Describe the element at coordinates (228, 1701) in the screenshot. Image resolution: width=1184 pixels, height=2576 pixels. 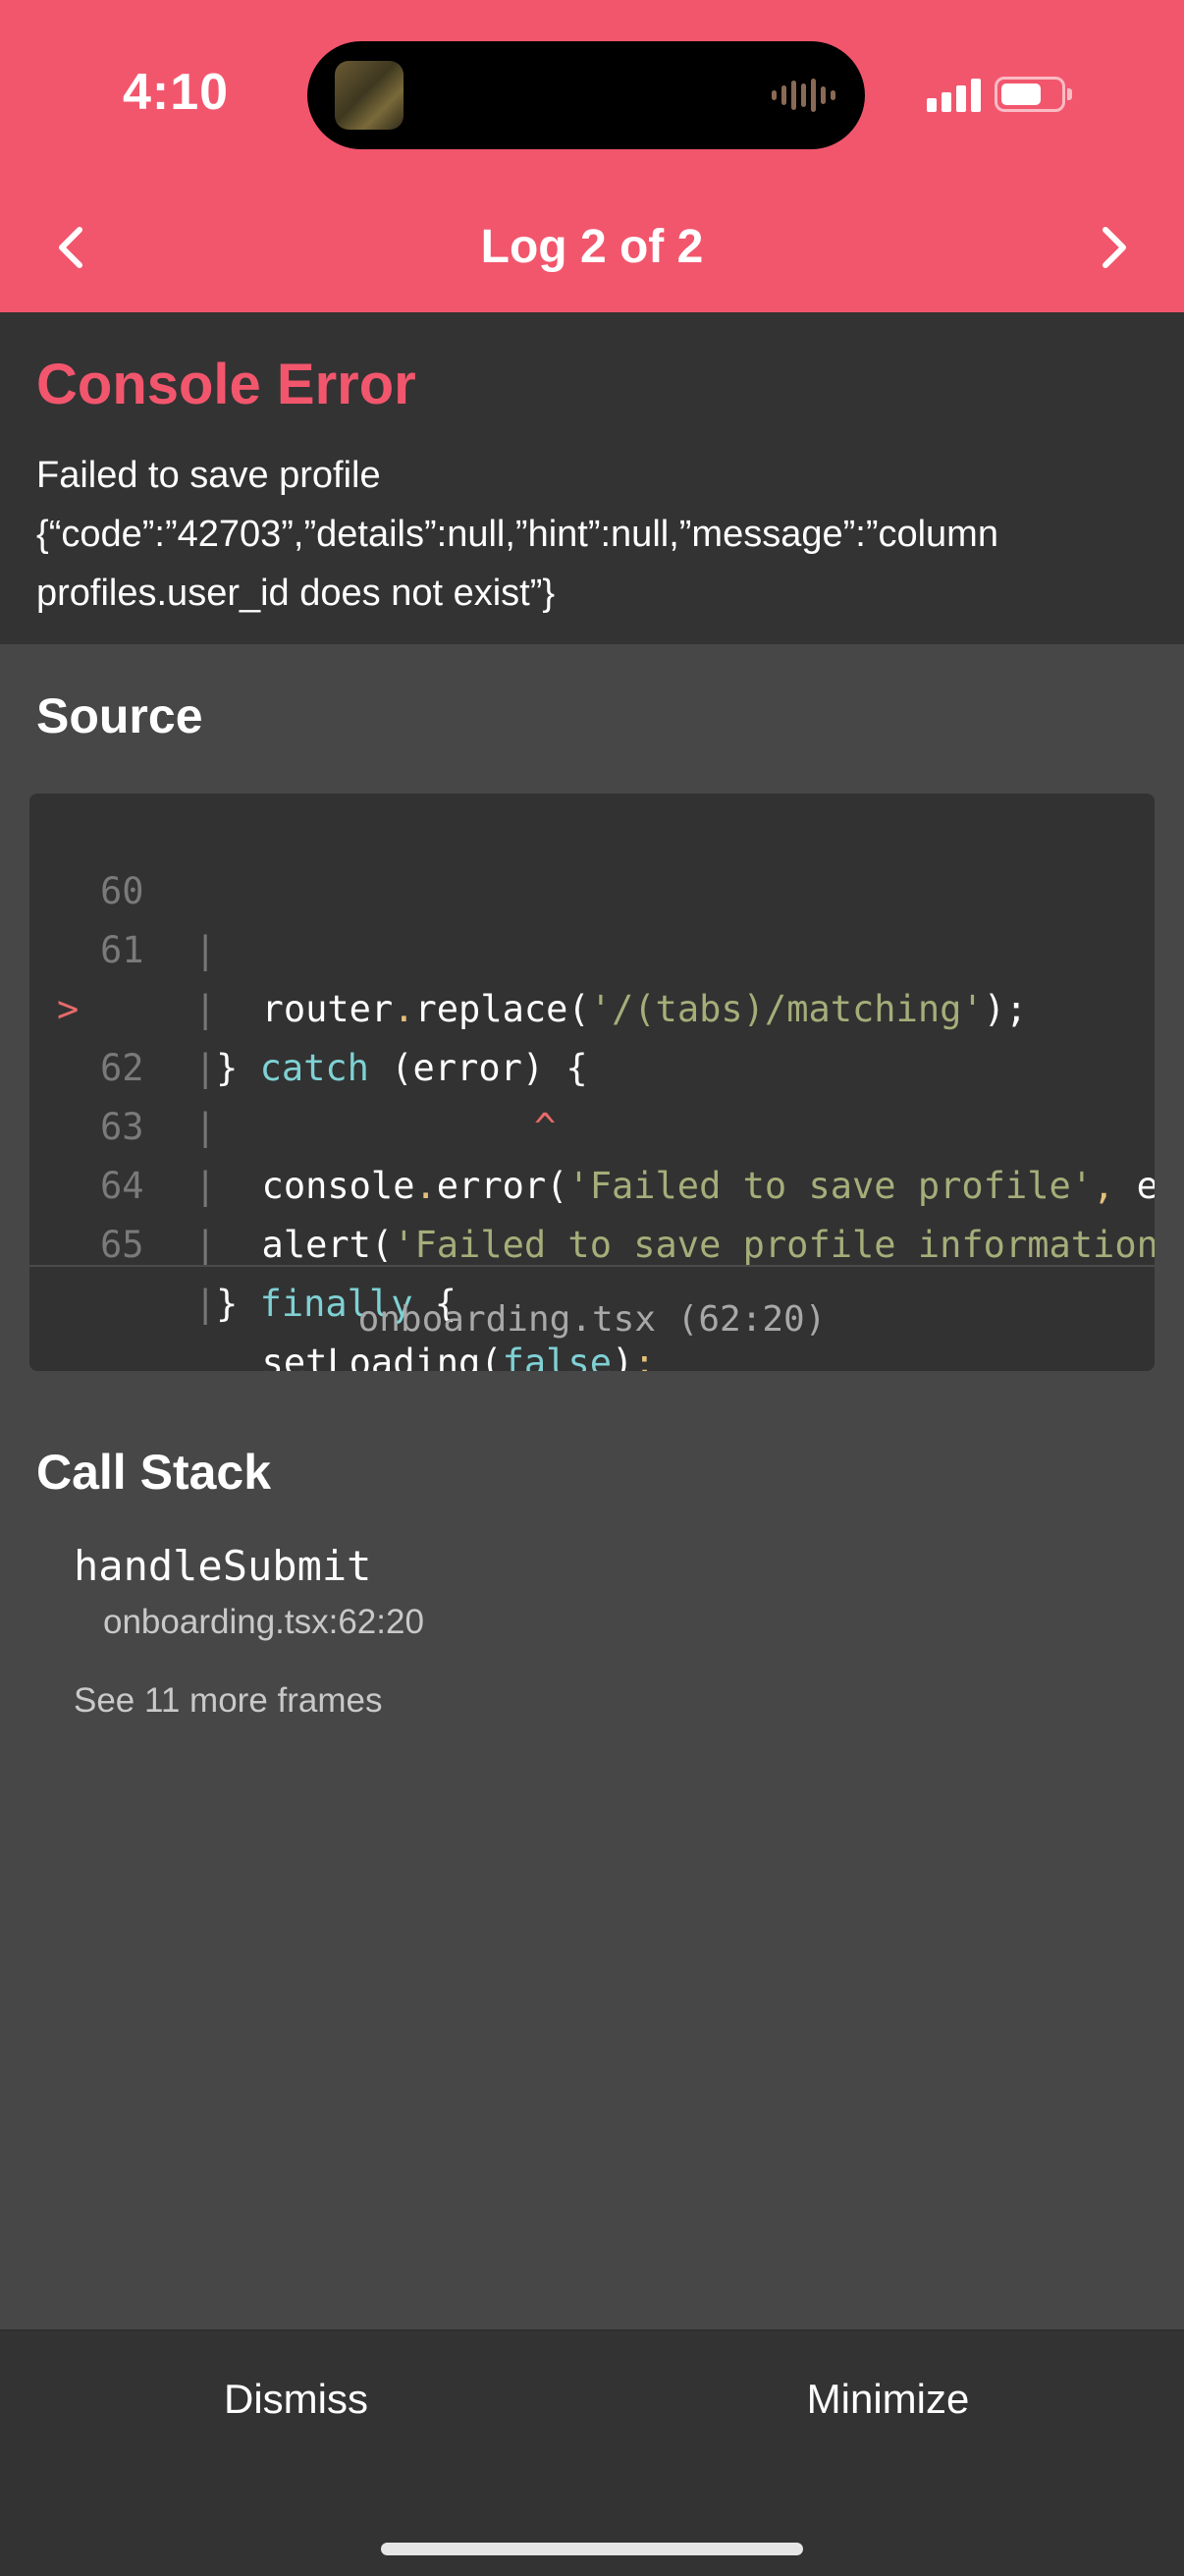
I see `see-more-frames-button: See 11 more frames` at that location.